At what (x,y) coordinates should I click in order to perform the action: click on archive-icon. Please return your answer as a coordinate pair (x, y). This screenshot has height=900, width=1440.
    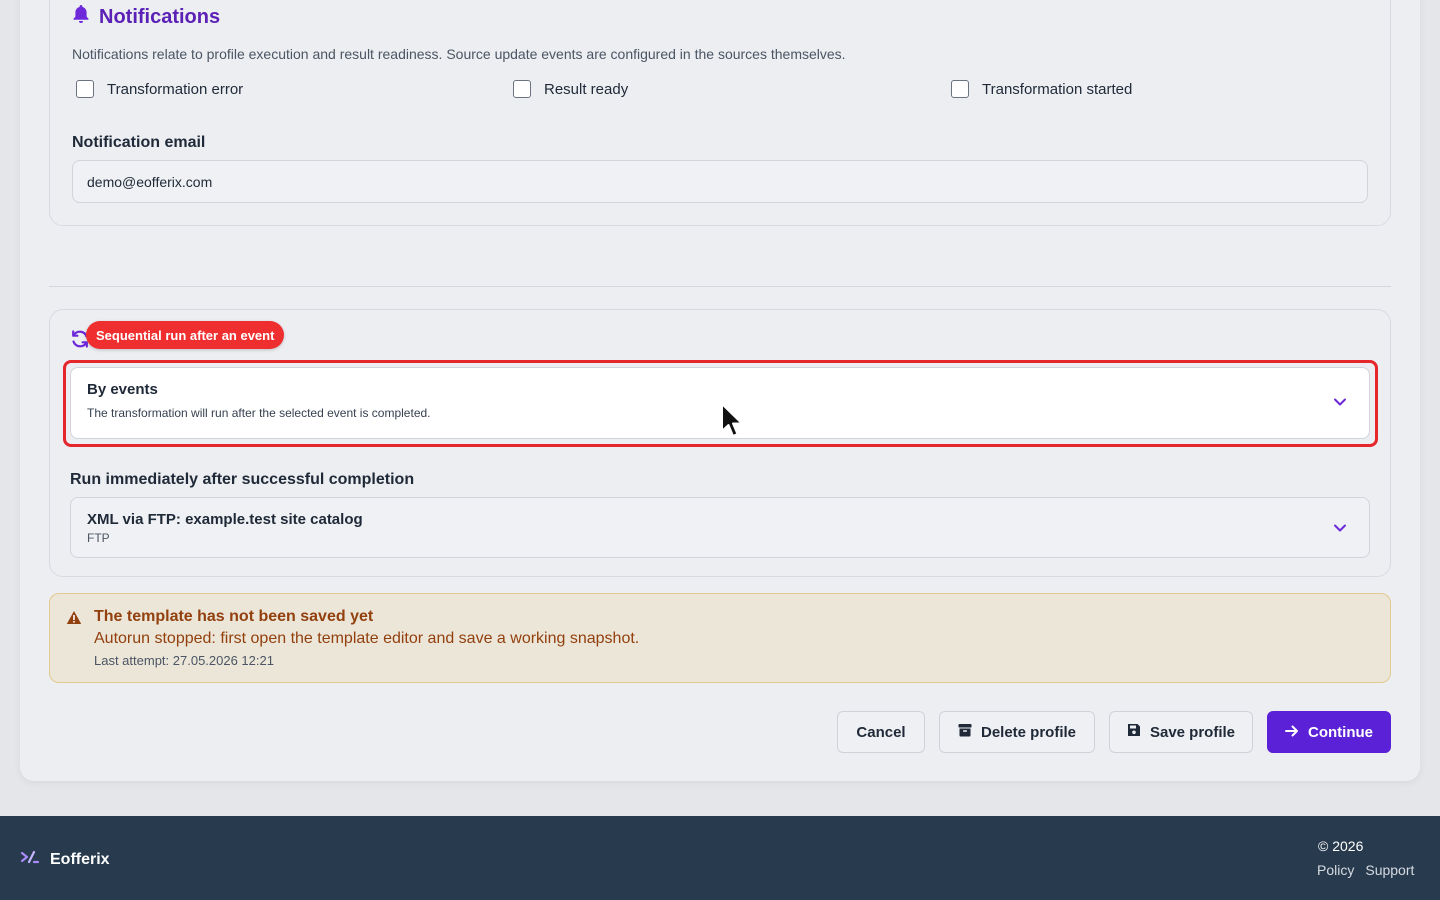
    Looking at the image, I should click on (965, 732).